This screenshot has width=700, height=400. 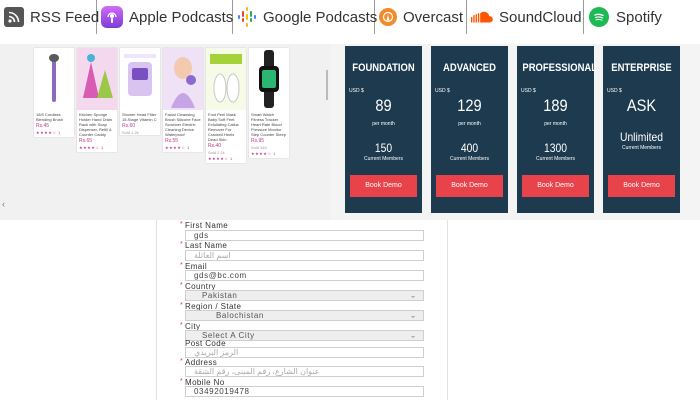 I want to click on podcast-label-soundcloud: SoundCloud, so click(x=540, y=17).